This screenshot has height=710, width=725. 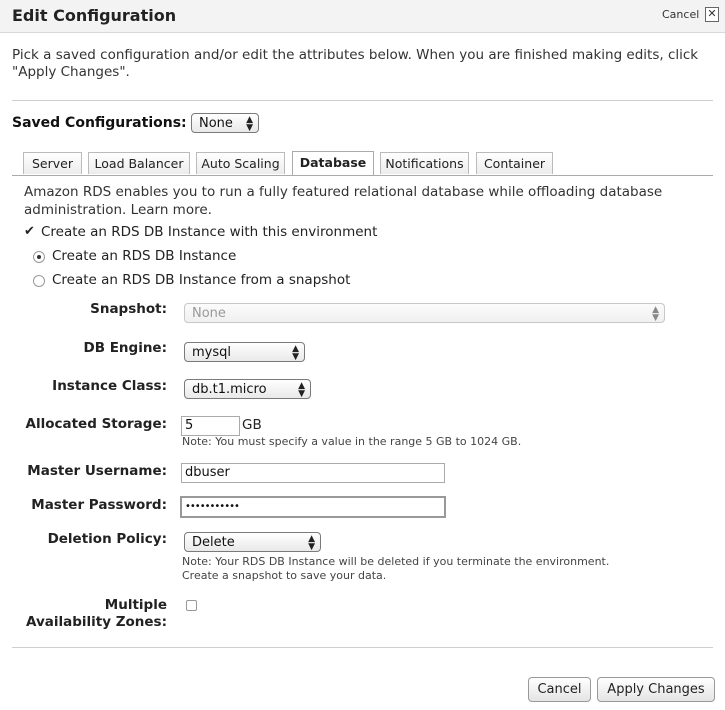 I want to click on close-icon: ✕, so click(x=712, y=14).